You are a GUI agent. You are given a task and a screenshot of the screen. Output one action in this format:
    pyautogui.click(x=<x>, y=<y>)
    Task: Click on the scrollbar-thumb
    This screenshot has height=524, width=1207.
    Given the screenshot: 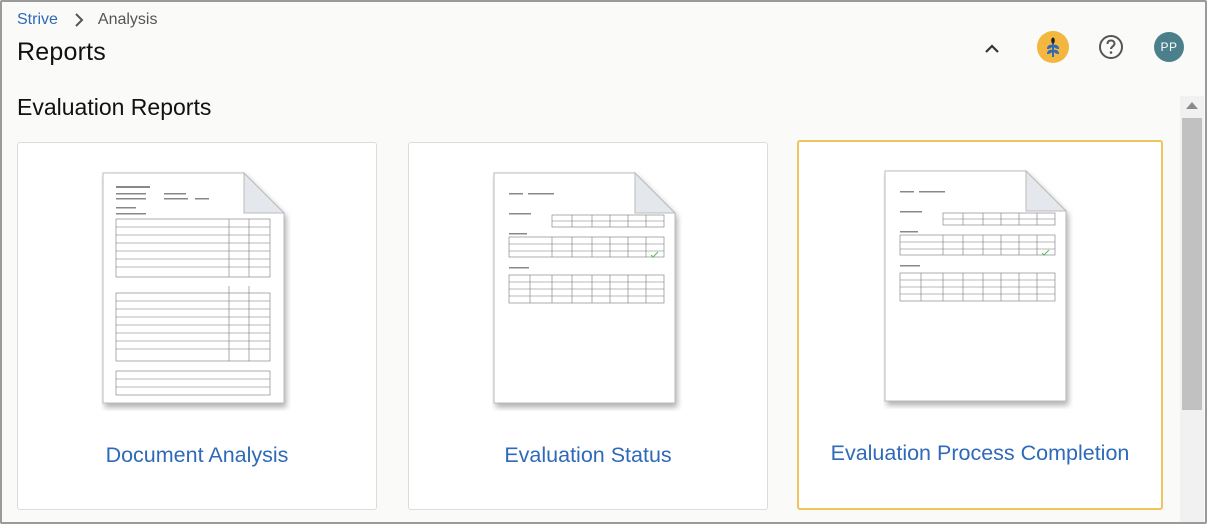 What is the action you would take?
    pyautogui.click(x=1192, y=264)
    